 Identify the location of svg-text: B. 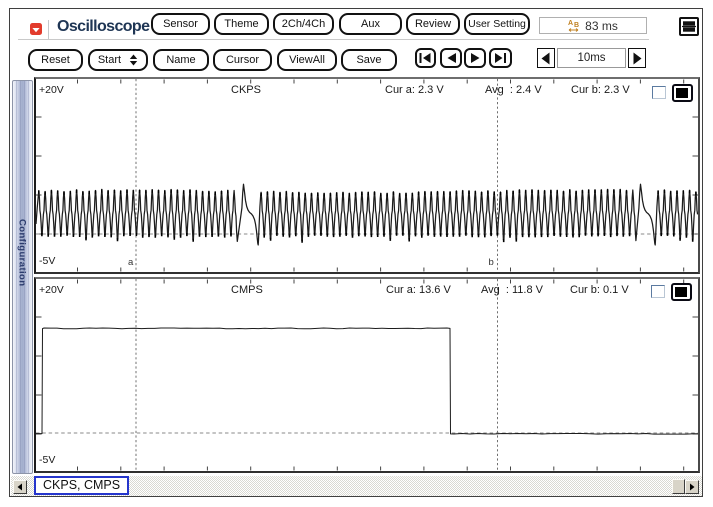
(576, 25).